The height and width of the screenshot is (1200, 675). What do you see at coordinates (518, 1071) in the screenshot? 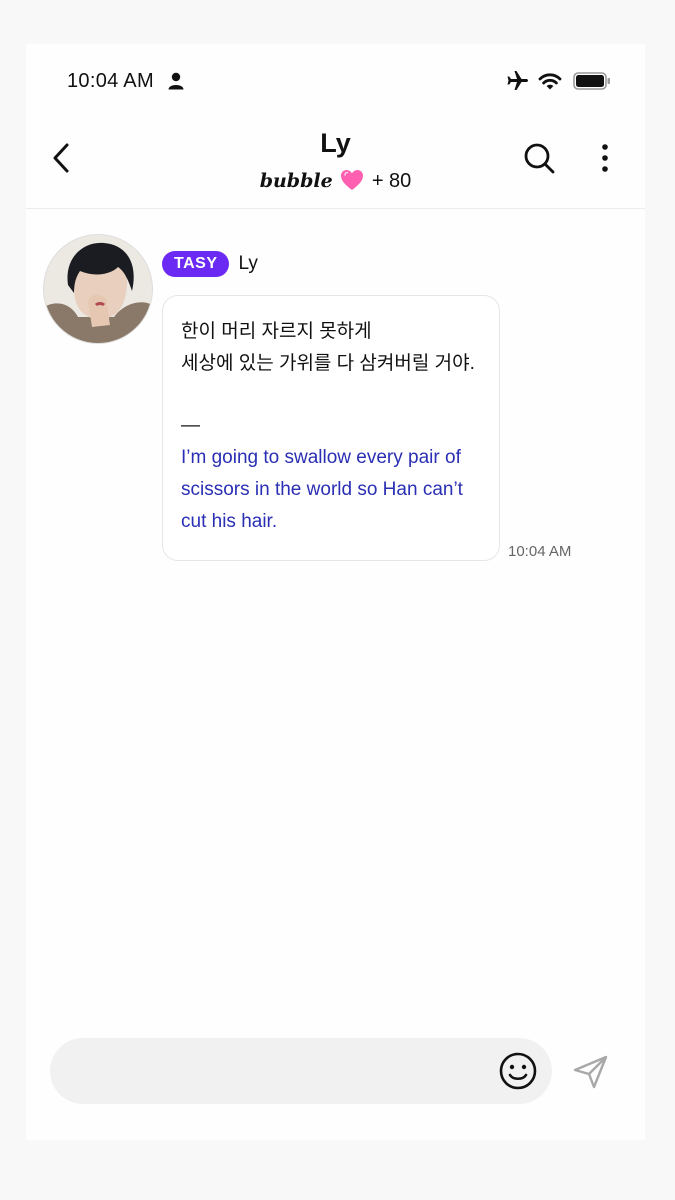
I see `emoji-icon` at bounding box center [518, 1071].